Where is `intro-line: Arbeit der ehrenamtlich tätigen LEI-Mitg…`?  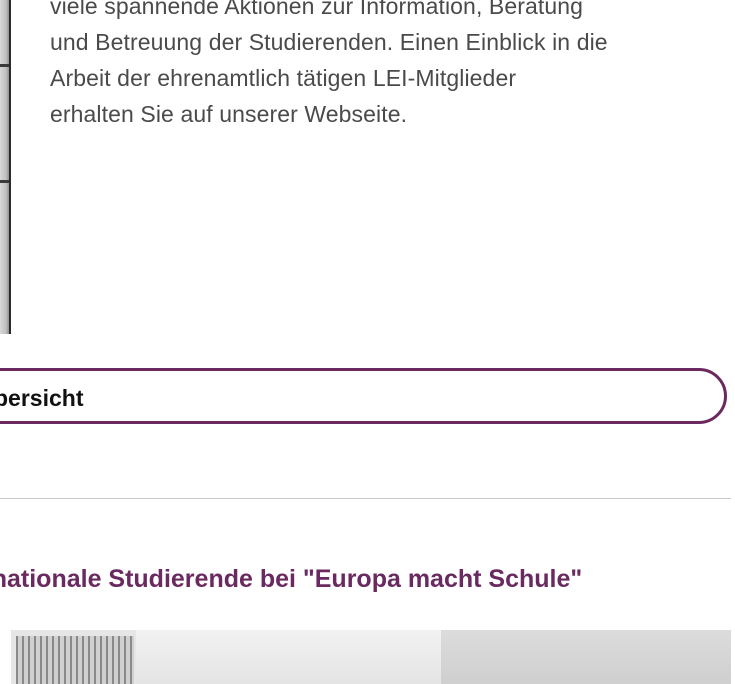 intro-line: Arbeit der ehrenamtlich tätigen LEI-Mitg… is located at coordinates (283, 78).